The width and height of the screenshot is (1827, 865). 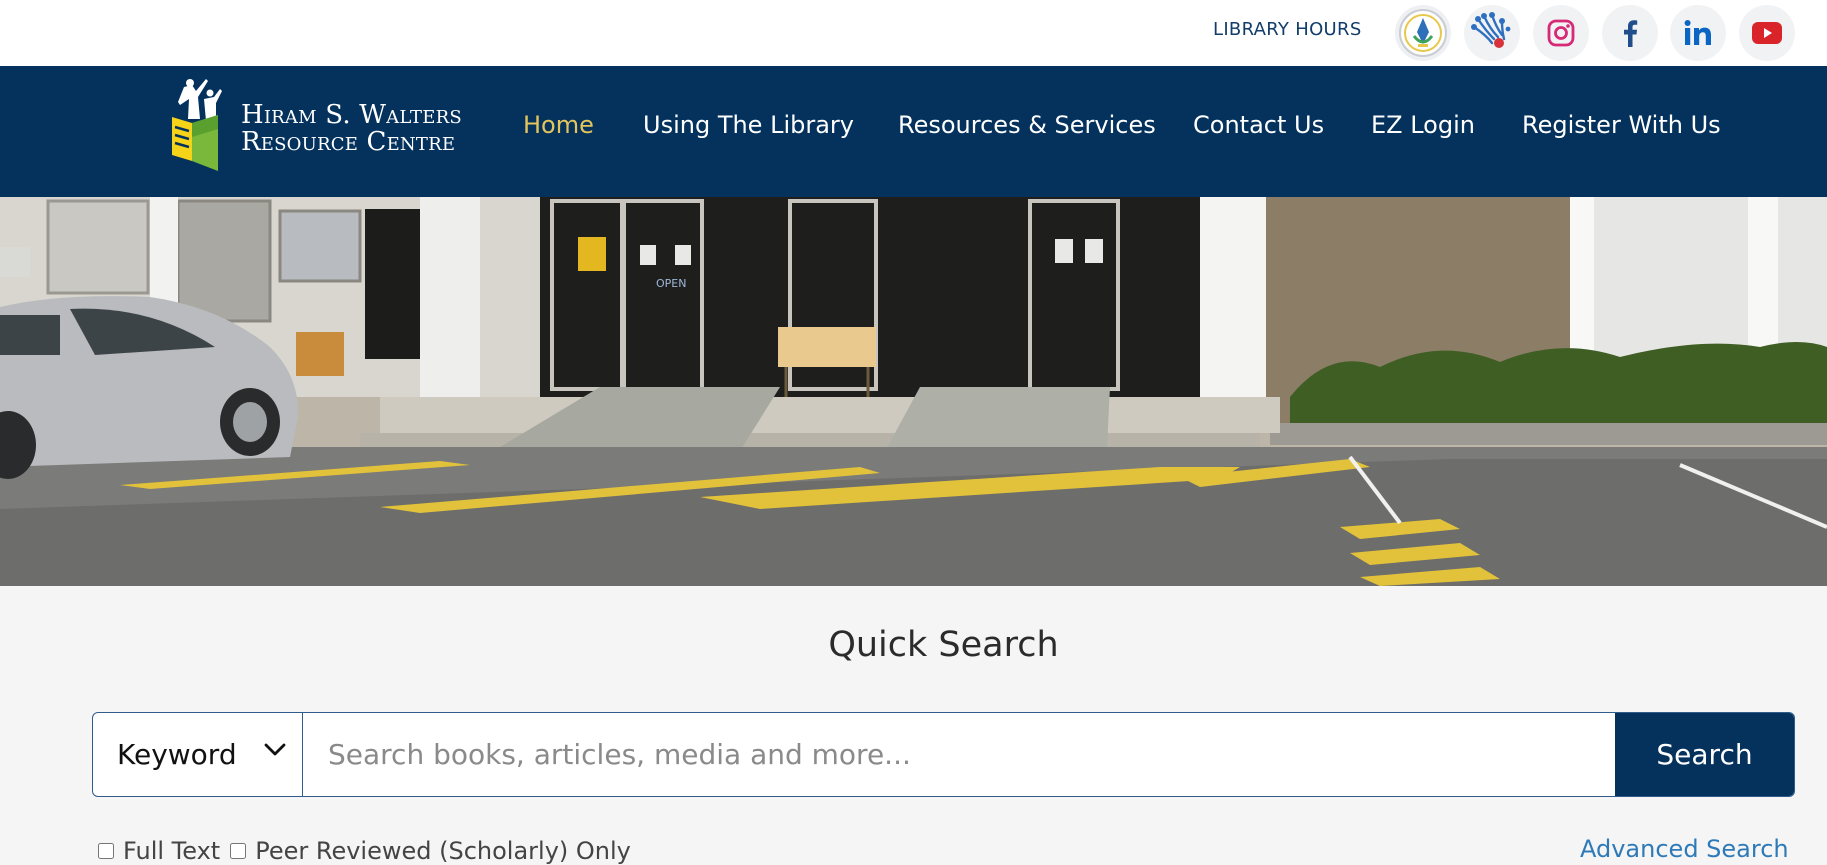 What do you see at coordinates (1704, 754) in the screenshot?
I see `search-button: Search` at bounding box center [1704, 754].